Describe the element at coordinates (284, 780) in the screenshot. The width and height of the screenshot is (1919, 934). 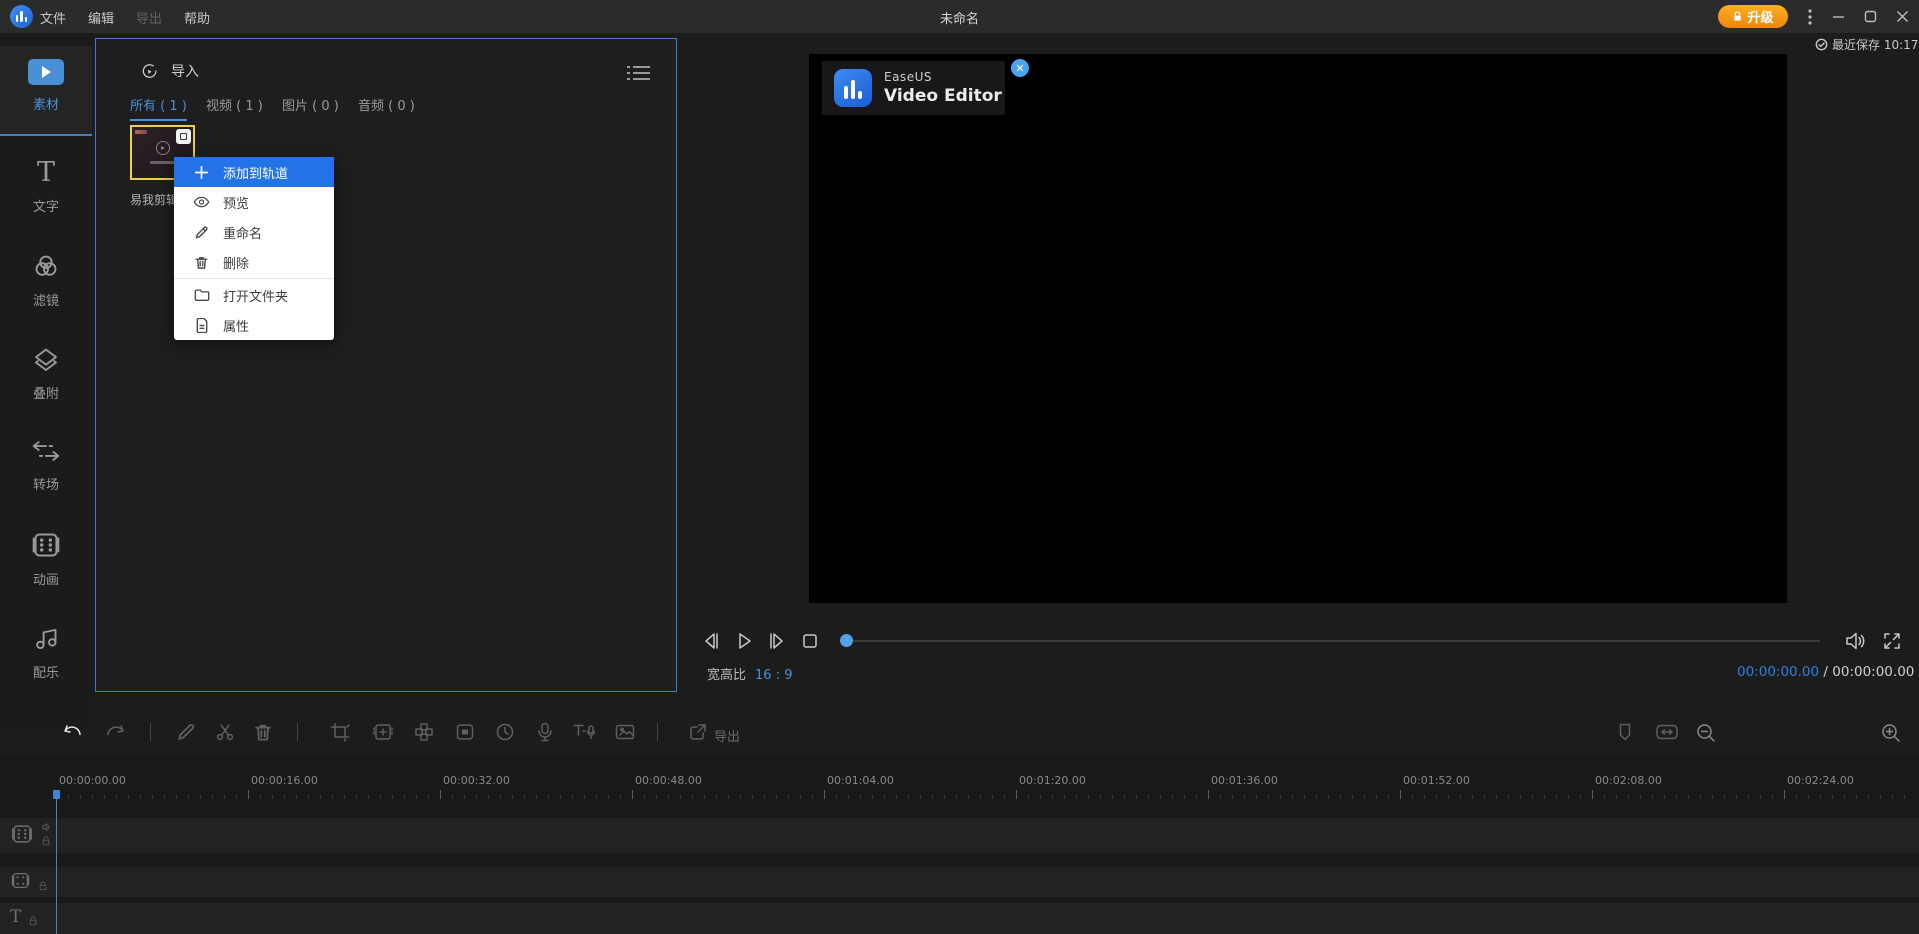
I see `ruler-label: 00:00:16.00` at that location.